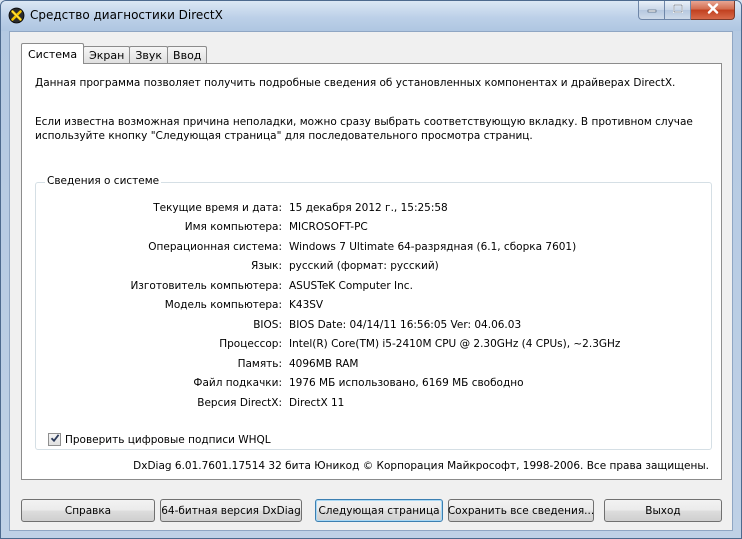  I want to click on info-label: Текущие время и дата:, so click(217, 207).